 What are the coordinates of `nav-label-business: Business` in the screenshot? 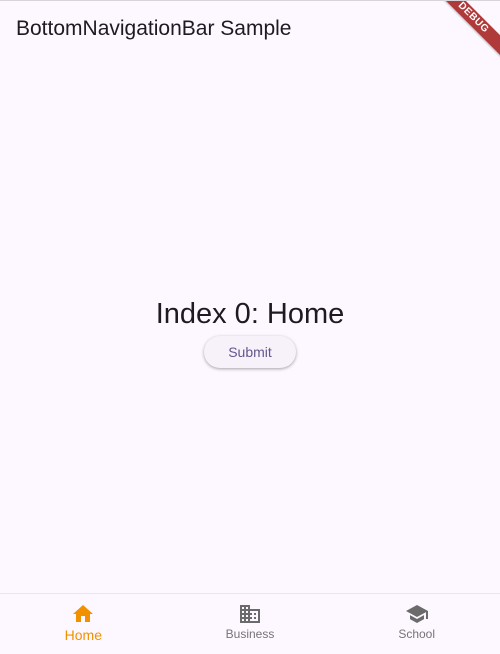 It's located at (250, 634).